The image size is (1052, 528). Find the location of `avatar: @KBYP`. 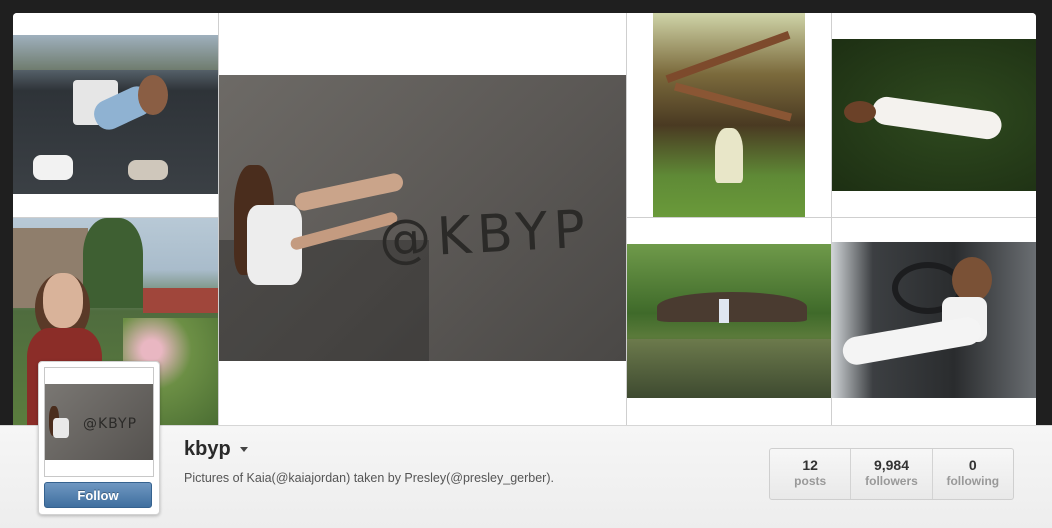

avatar: @KBYP is located at coordinates (99, 422).